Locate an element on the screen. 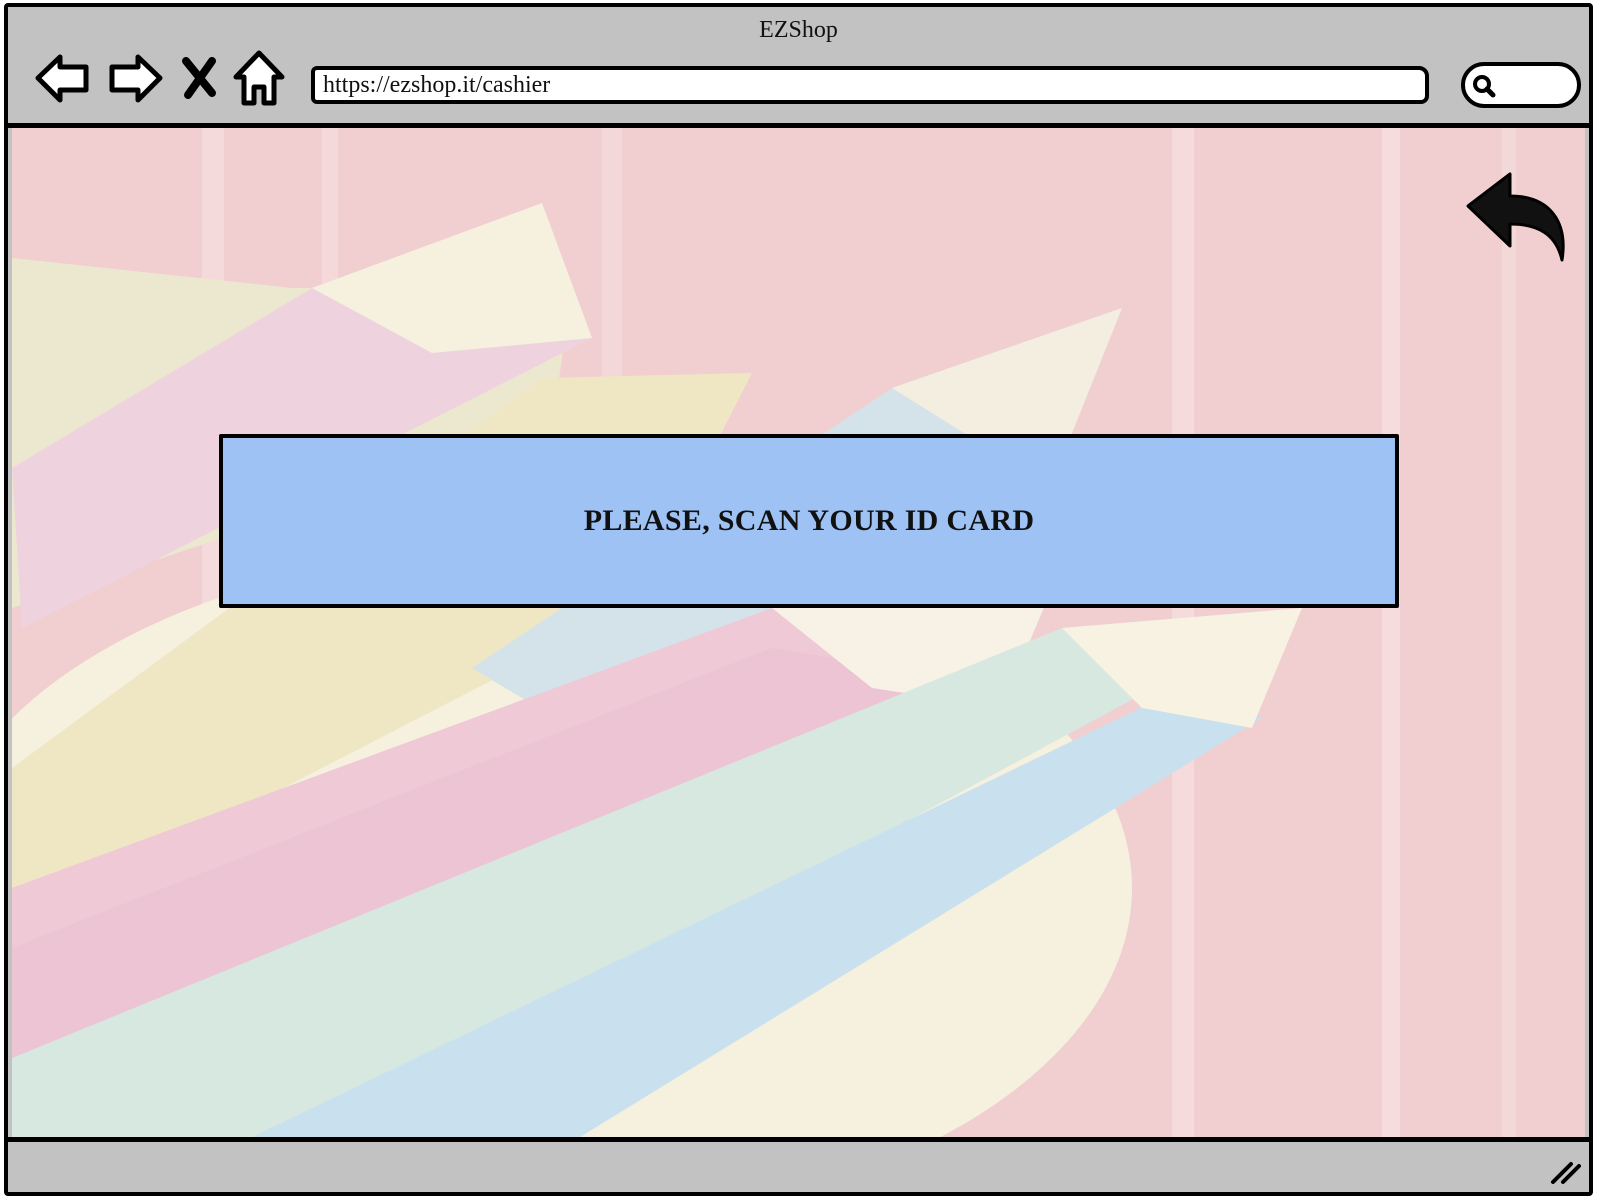  scan-id-prompt: PLEASE, SCAN YOUR ID CARD is located at coordinates (809, 520).